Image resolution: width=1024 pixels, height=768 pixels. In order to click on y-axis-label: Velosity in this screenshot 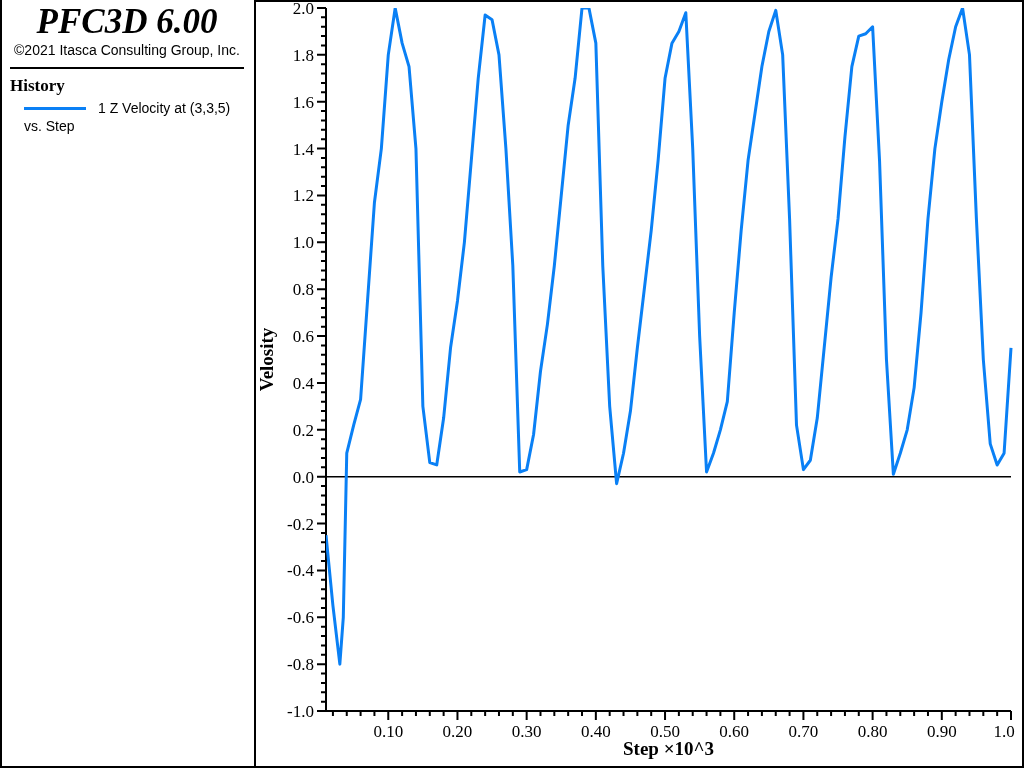, I will do `click(266, 359)`.